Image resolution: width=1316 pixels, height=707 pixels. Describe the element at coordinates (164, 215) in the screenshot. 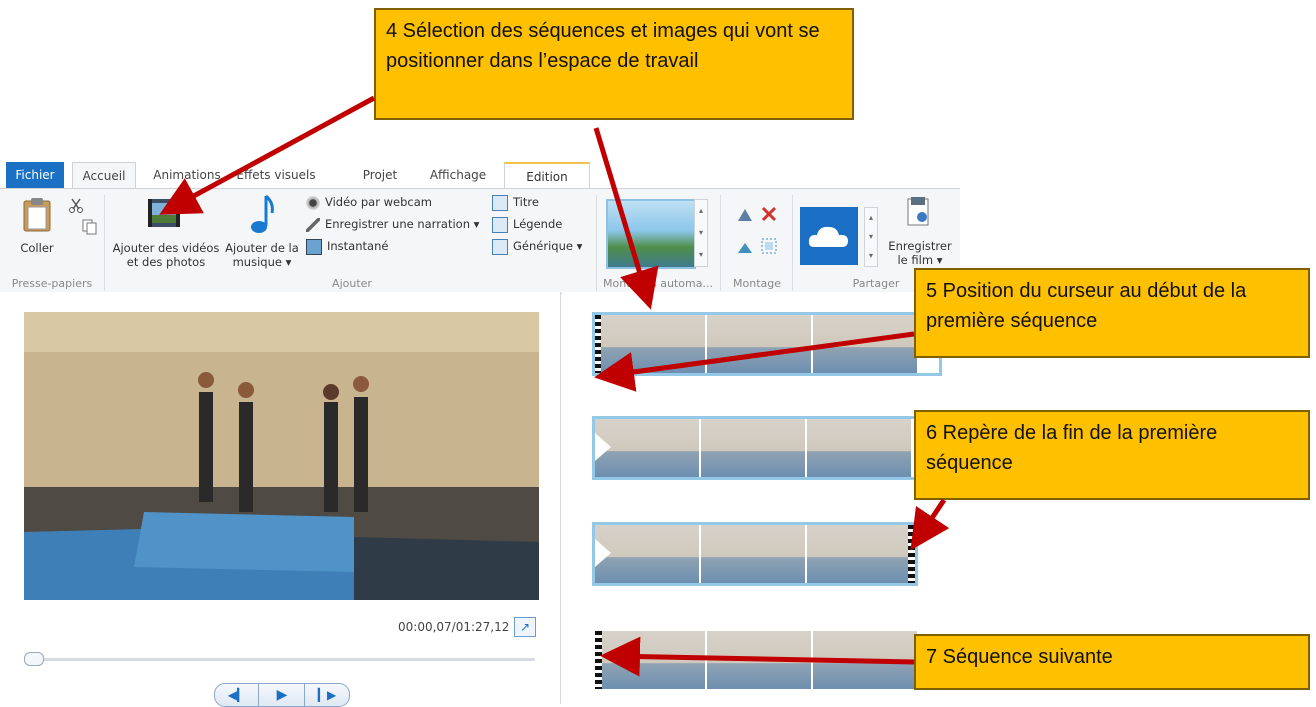

I see `add-video-icon` at that location.